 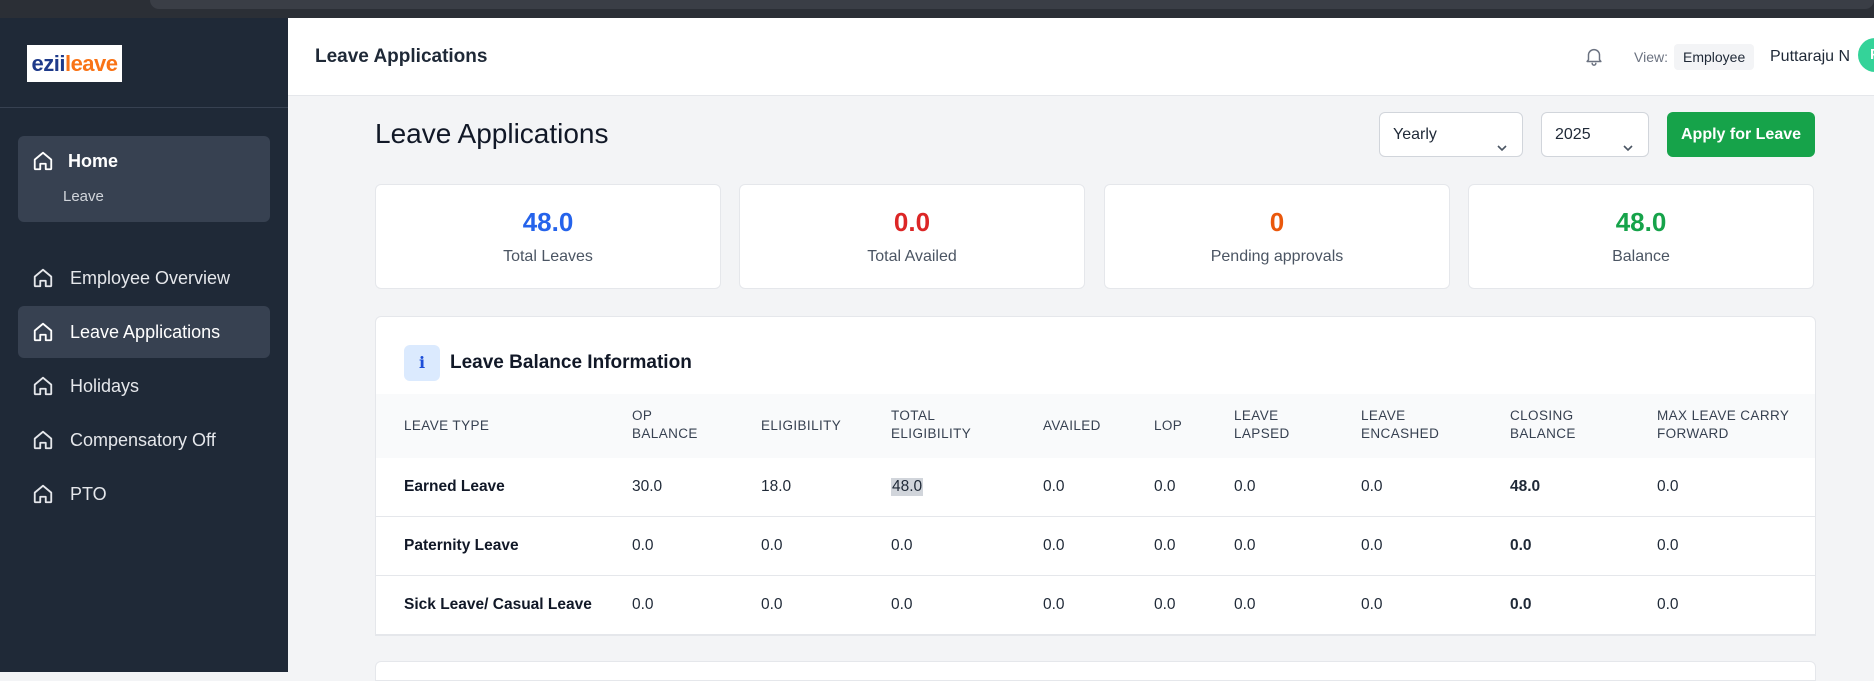 What do you see at coordinates (1451, 134) in the screenshot?
I see `period-select: Yearly` at bounding box center [1451, 134].